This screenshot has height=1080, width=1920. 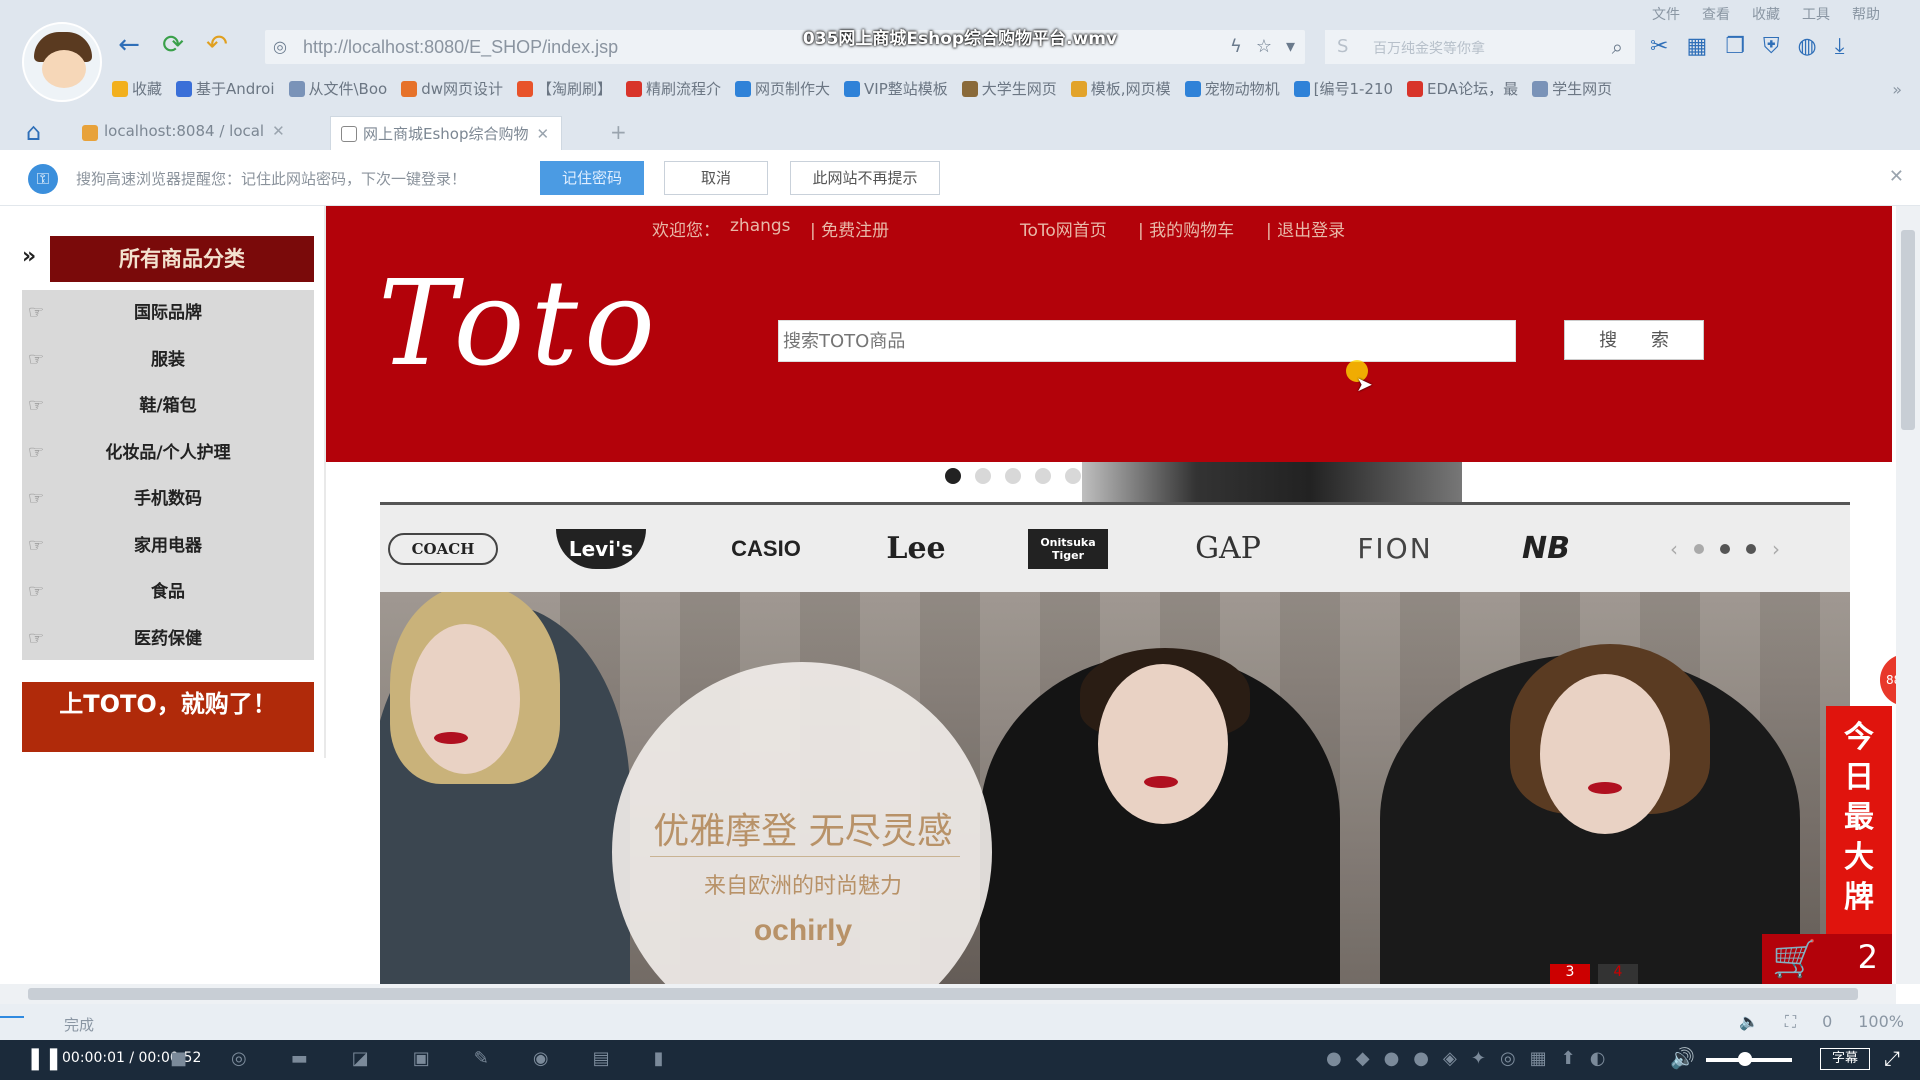 I want to click on menu-tools: 工具, so click(x=1816, y=14).